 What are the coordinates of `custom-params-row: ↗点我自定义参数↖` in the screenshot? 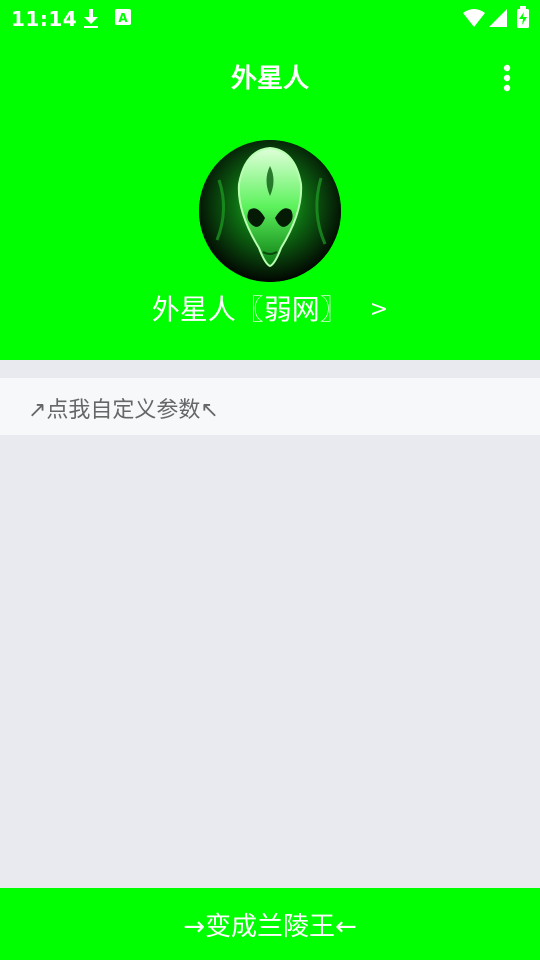 It's located at (270, 406).